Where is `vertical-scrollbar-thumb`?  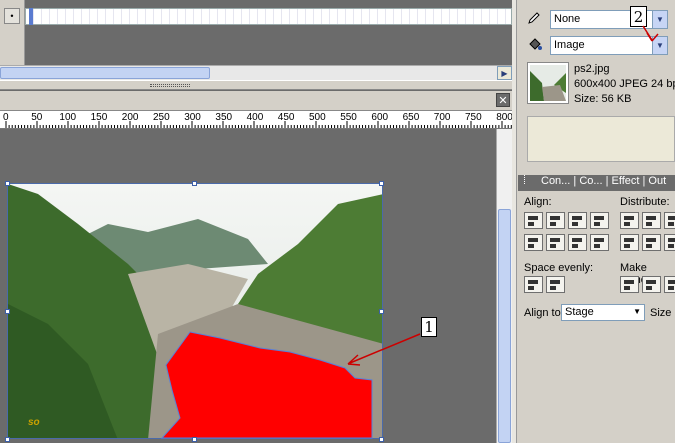 vertical-scrollbar-thumb is located at coordinates (504, 326).